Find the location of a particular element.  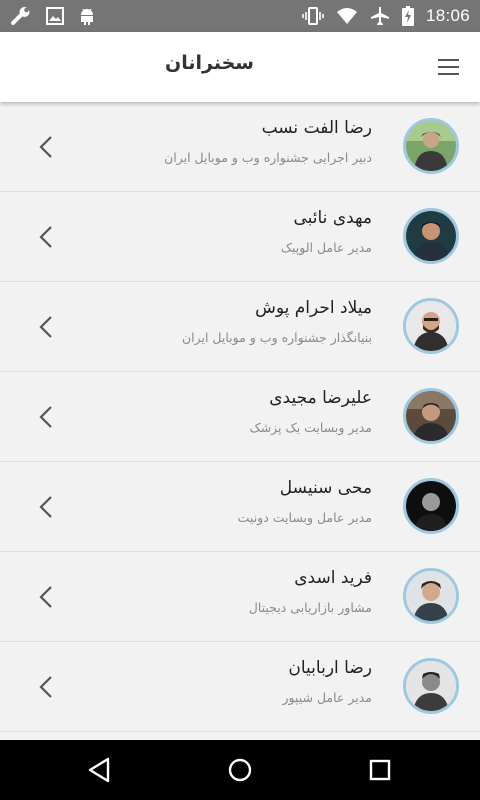

speaker-row: رضا اربابیان مدیر عامل شیپور is located at coordinates (240, 687).